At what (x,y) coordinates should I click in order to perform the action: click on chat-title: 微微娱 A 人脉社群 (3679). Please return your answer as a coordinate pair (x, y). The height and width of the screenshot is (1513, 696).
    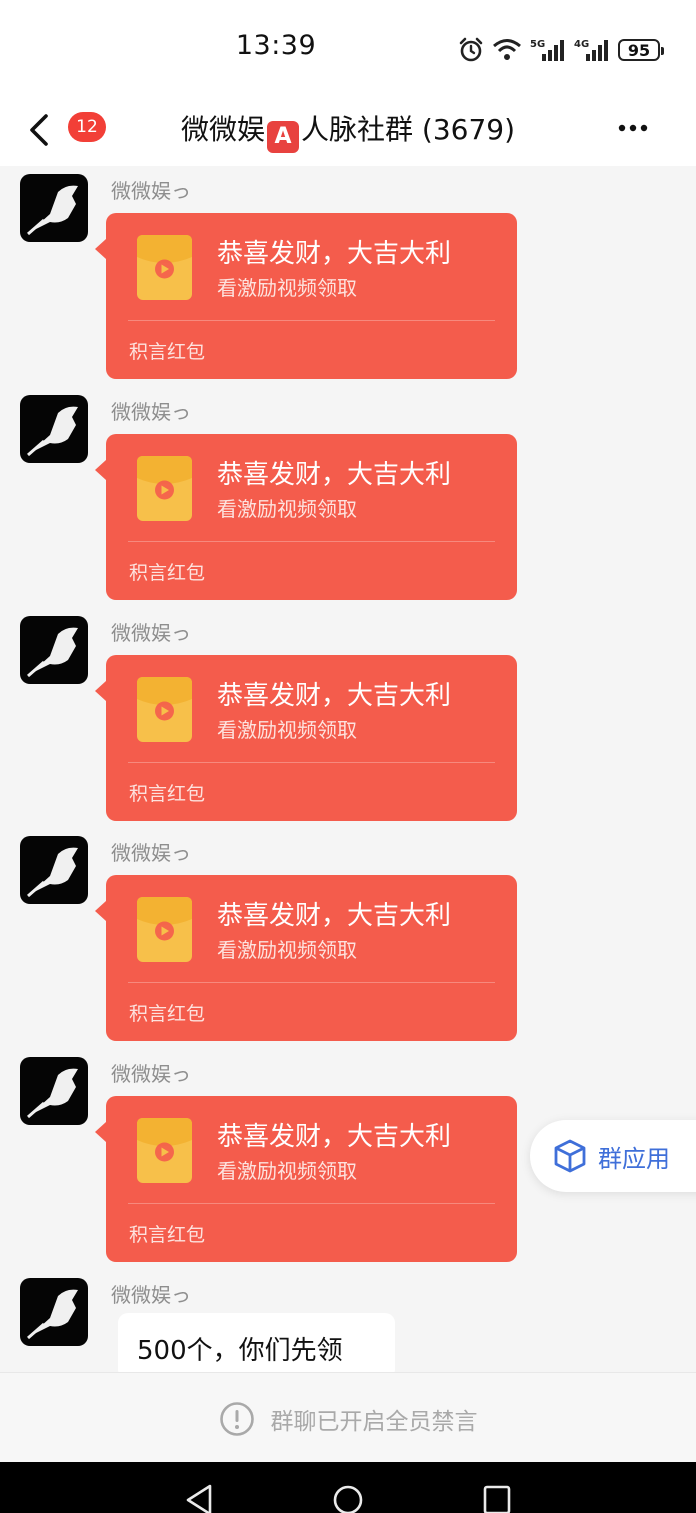
    Looking at the image, I should click on (348, 130).